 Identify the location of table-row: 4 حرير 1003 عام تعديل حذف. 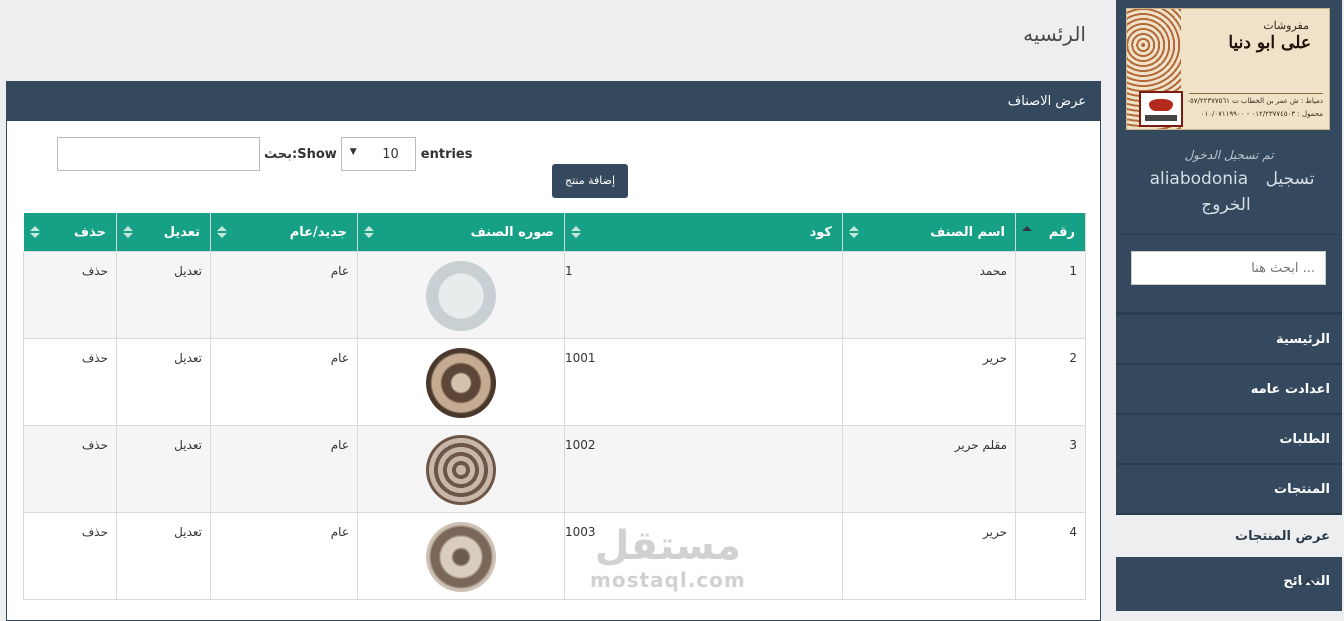
(554, 556).